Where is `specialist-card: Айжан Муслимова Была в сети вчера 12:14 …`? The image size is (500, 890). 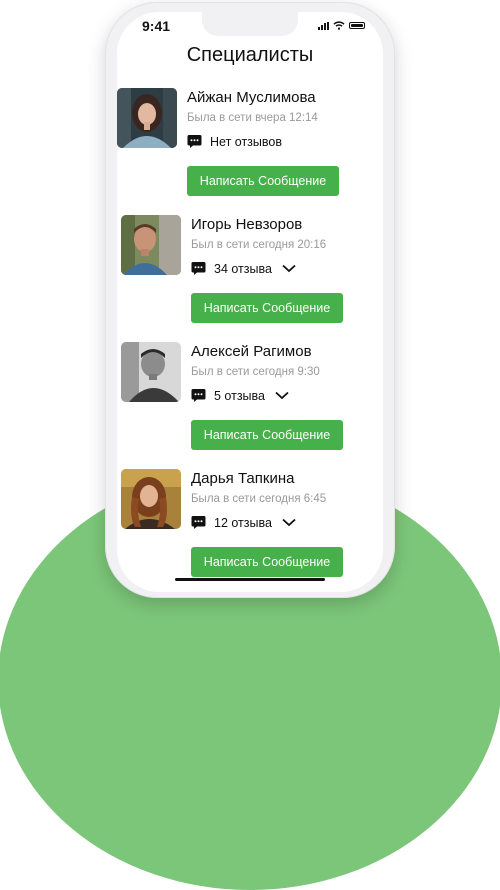 specialist-card: Айжан Муслимова Была в сети вчера 12:14 … is located at coordinates (250, 148).